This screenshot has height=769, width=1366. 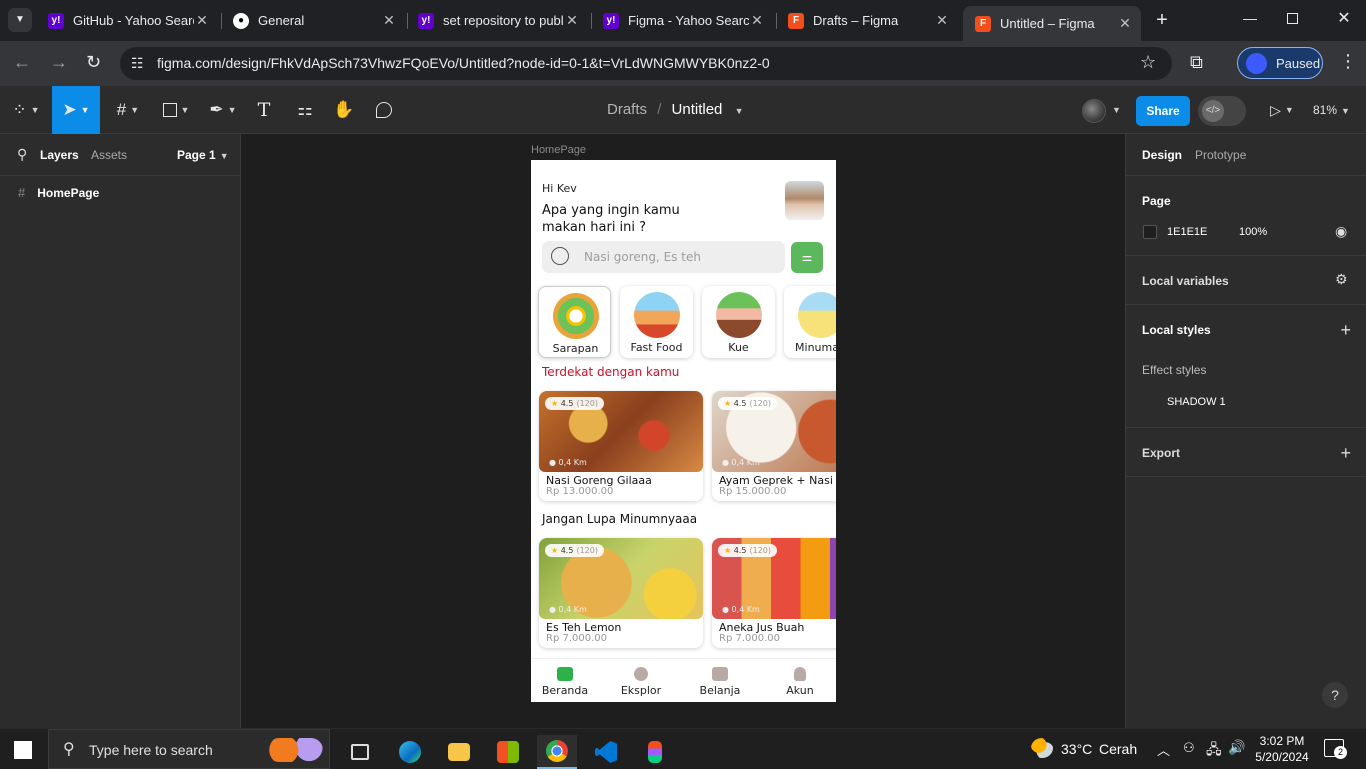 What do you see at coordinates (557, 752) in the screenshot?
I see `chrome-icon` at bounding box center [557, 752].